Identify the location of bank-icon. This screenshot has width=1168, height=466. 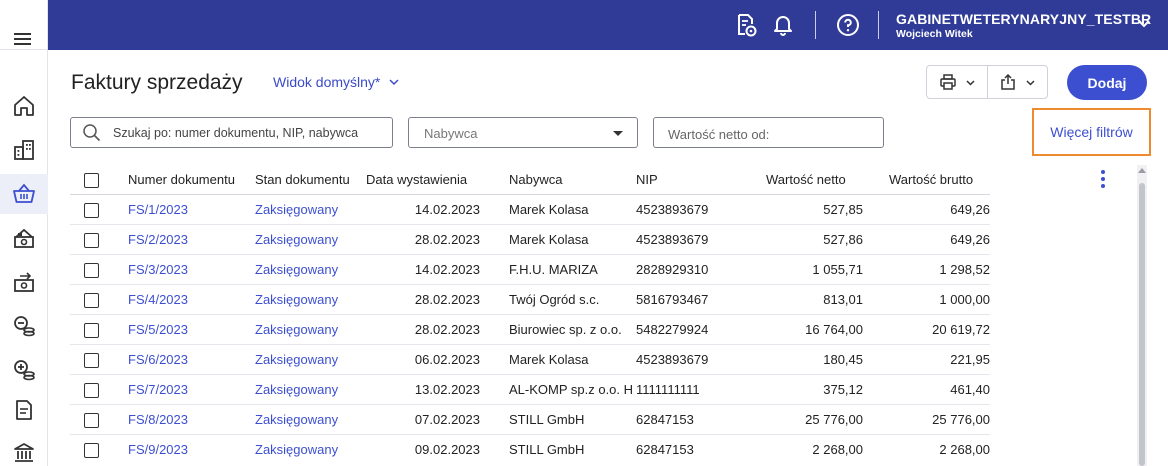
(24, 452).